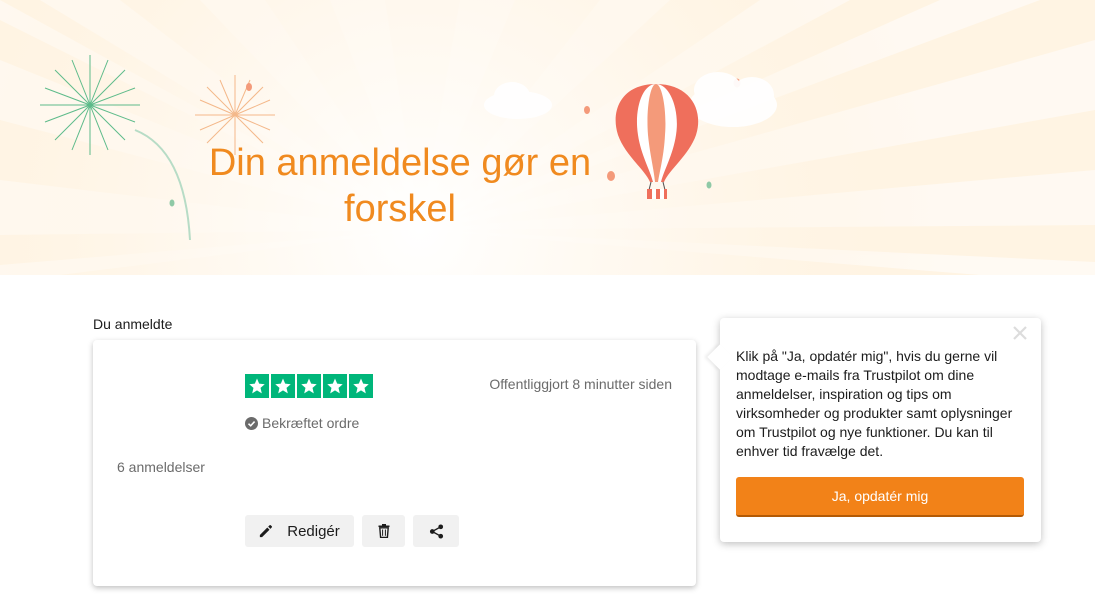 This screenshot has height=597, width=1095. I want to click on delete-button, so click(383, 531).